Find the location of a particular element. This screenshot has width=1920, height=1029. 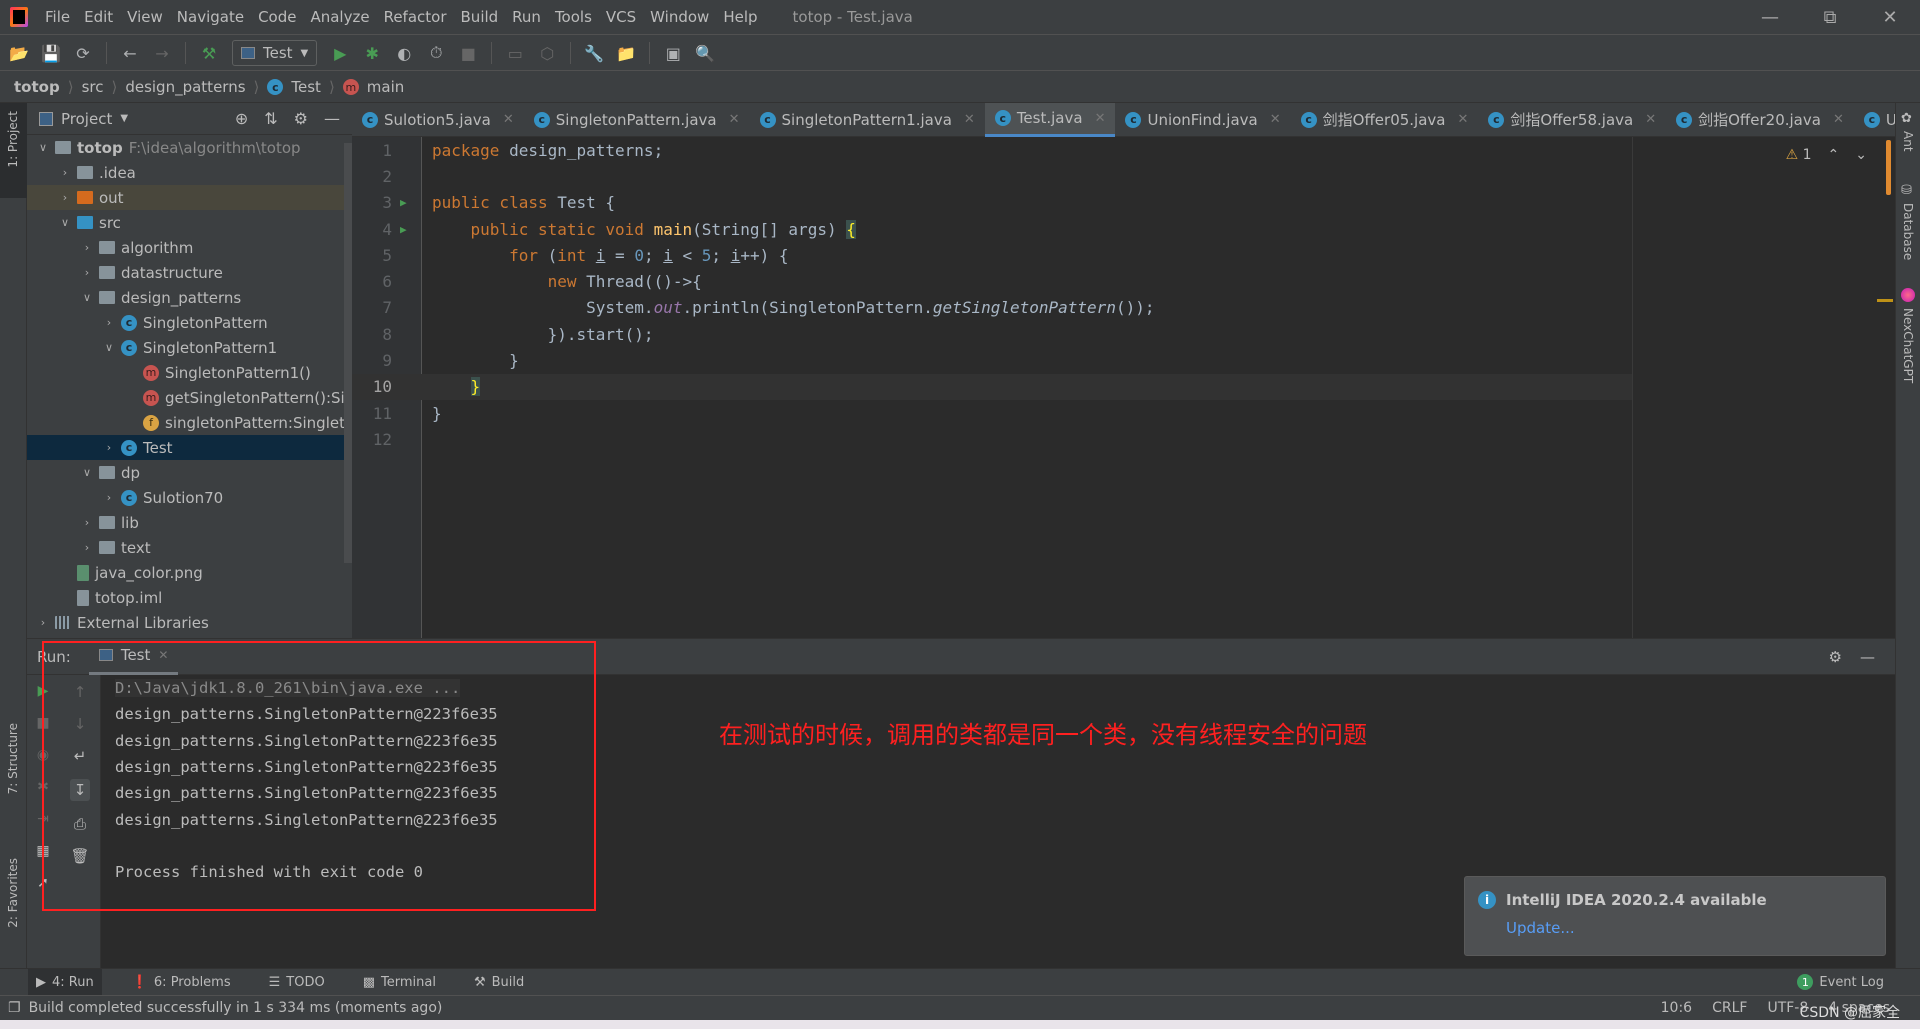

menu-view: View is located at coordinates (145, 17).